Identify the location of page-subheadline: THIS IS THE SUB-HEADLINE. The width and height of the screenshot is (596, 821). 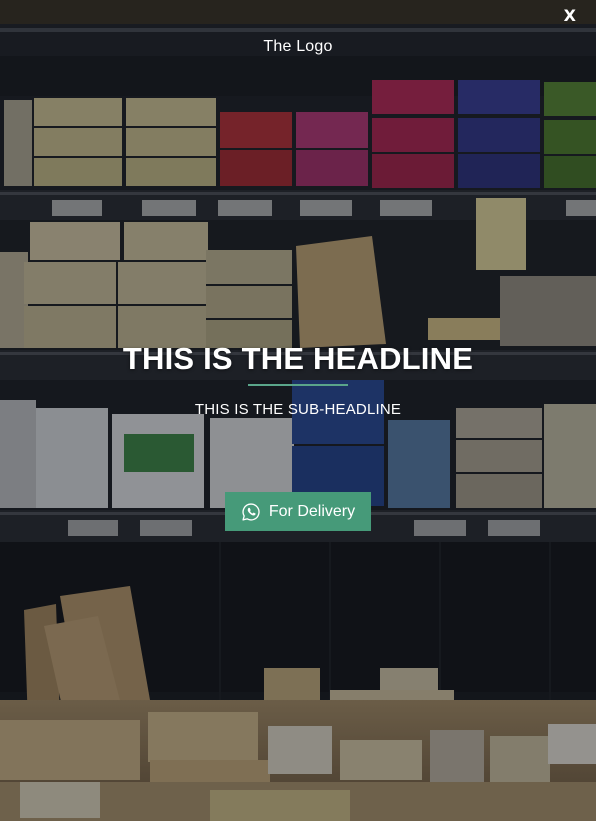
(298, 409).